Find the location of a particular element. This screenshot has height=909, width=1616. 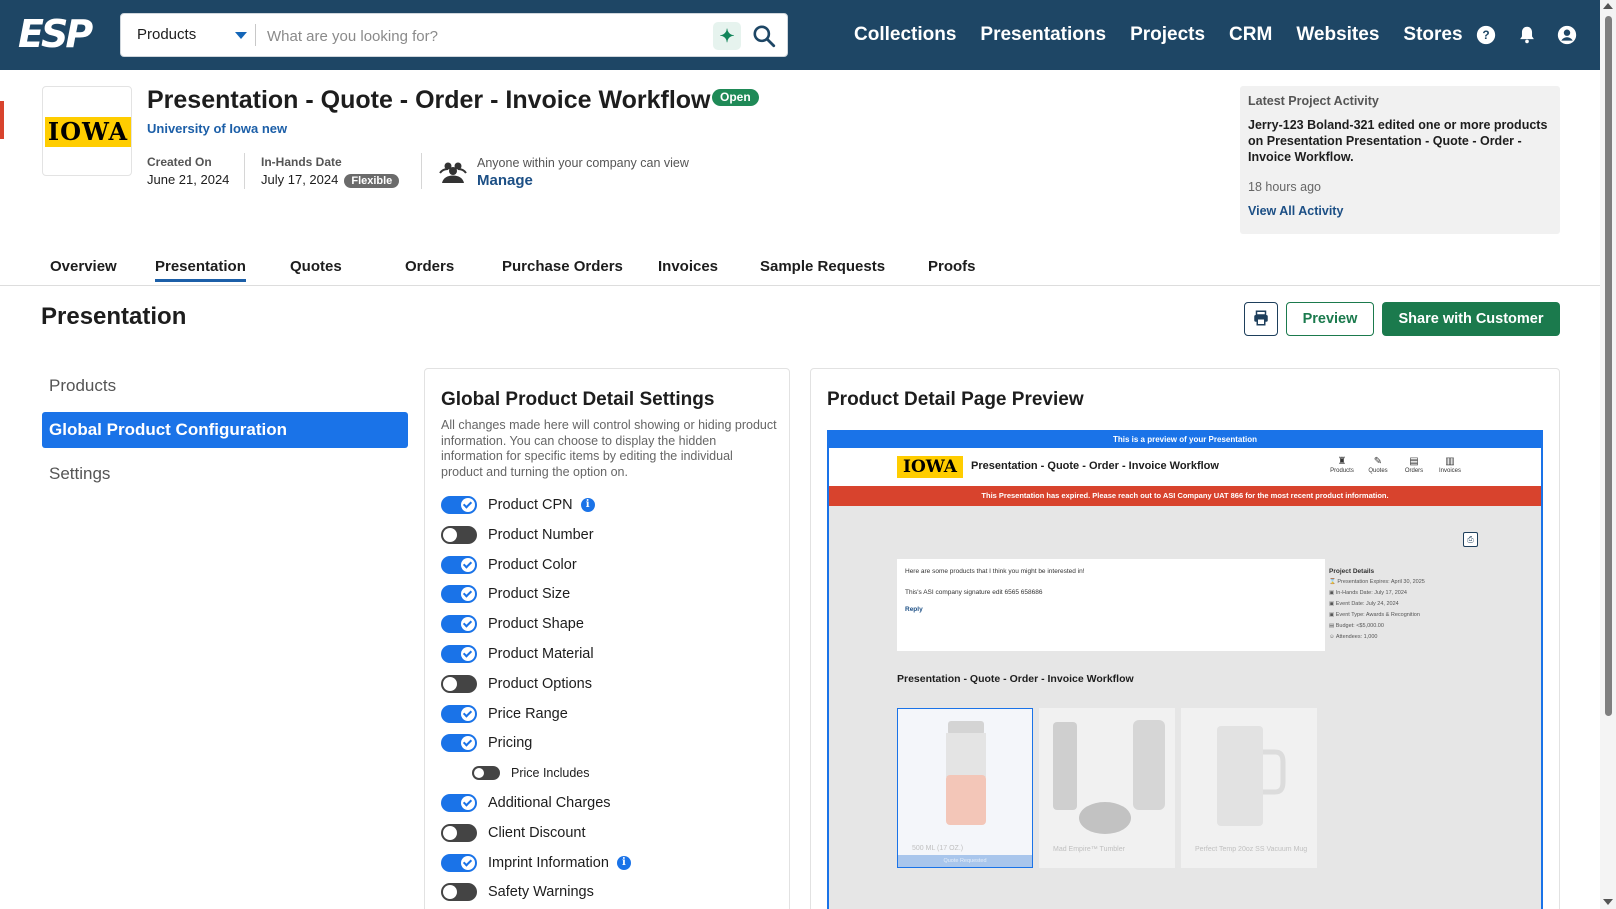

toggle-imprint-information-label: Imprint Information is located at coordinates (548, 862).